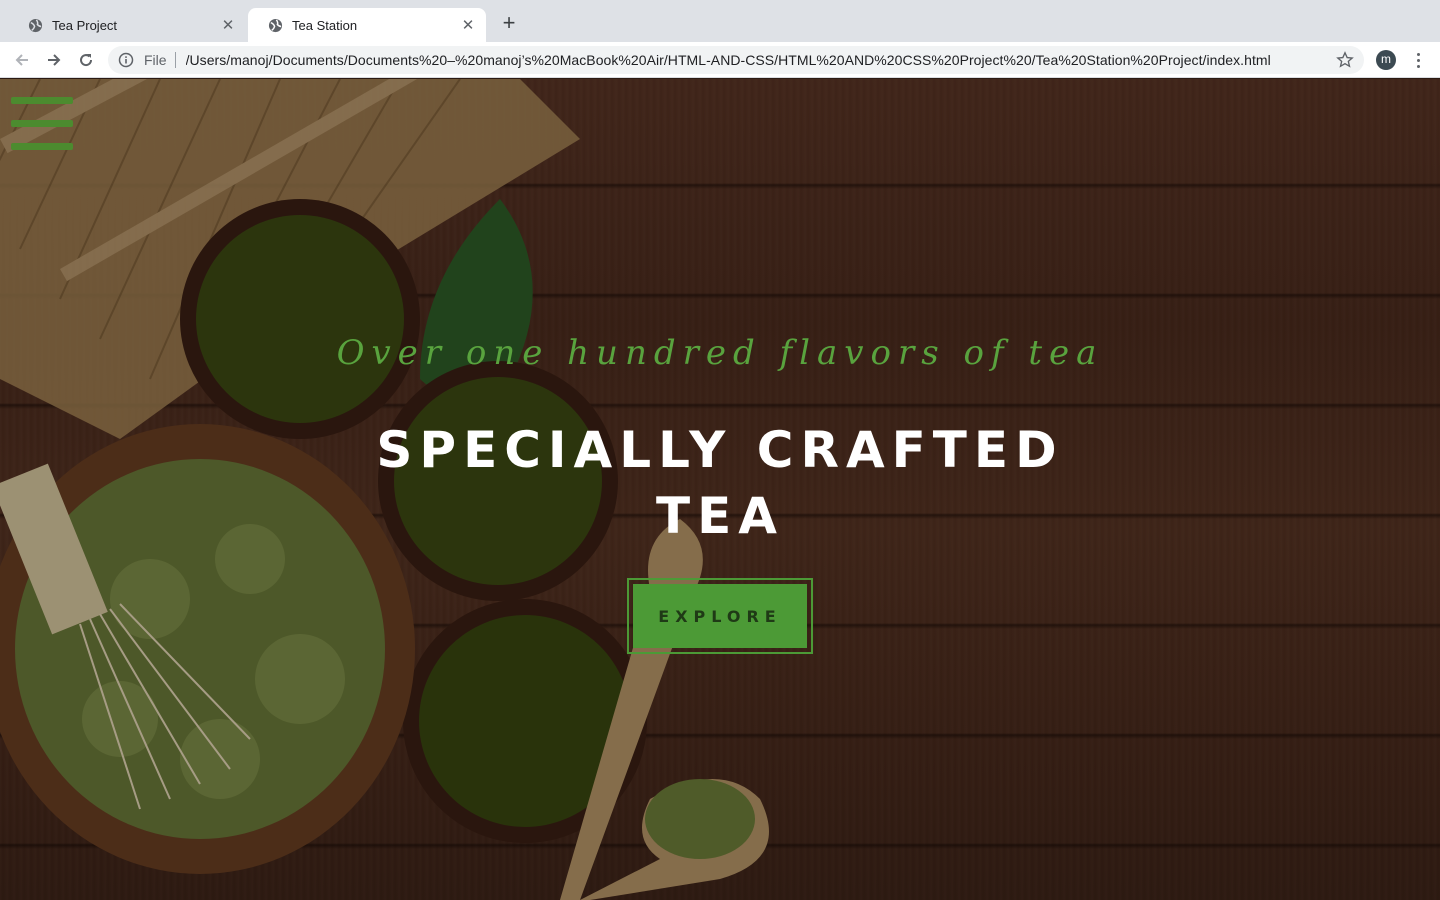 Image resolution: width=1440 pixels, height=900 pixels. I want to click on info-icon, so click(126, 60).